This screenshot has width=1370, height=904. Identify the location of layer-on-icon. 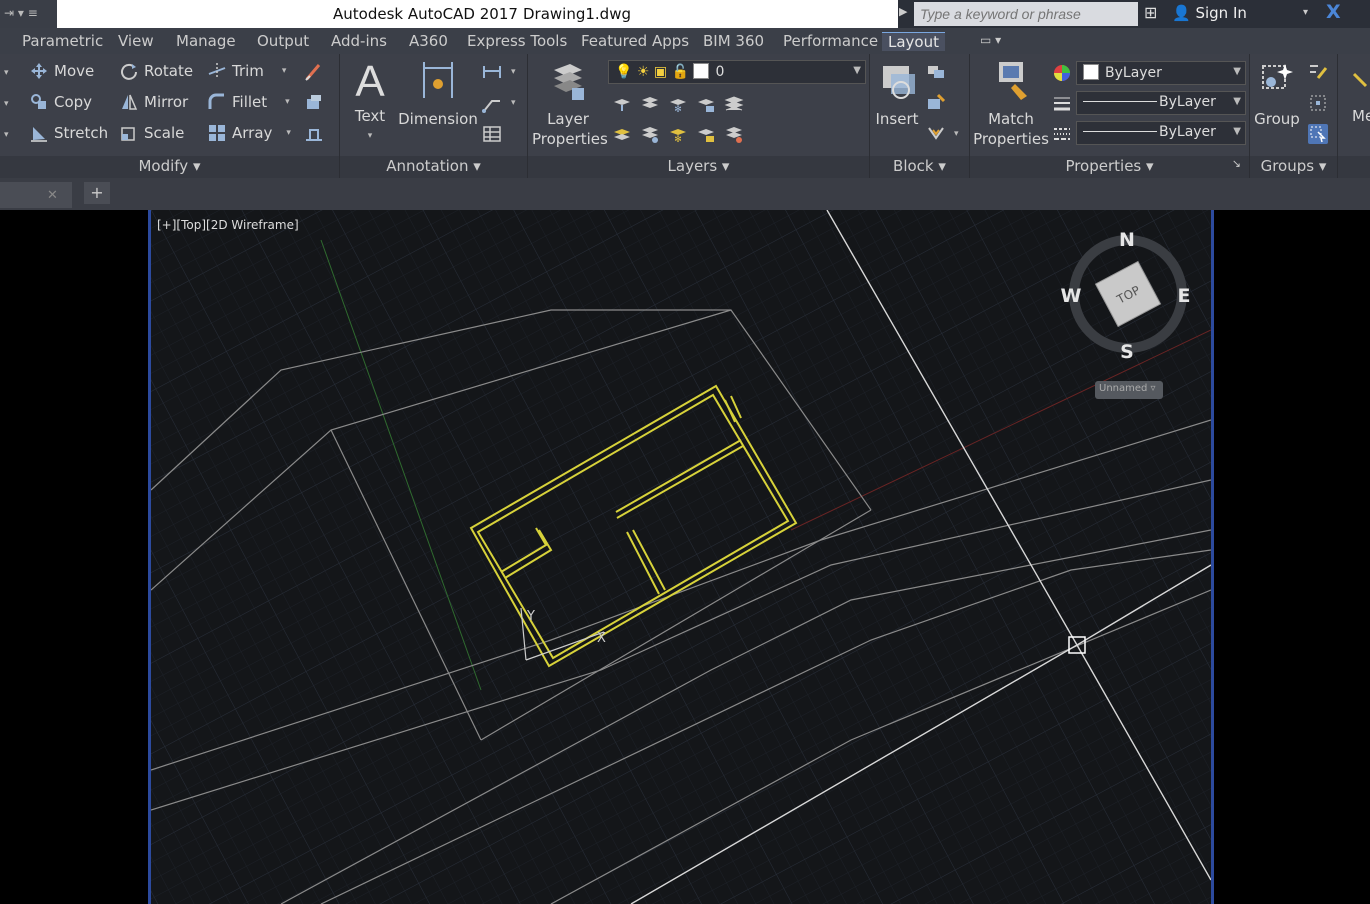
(622, 134).